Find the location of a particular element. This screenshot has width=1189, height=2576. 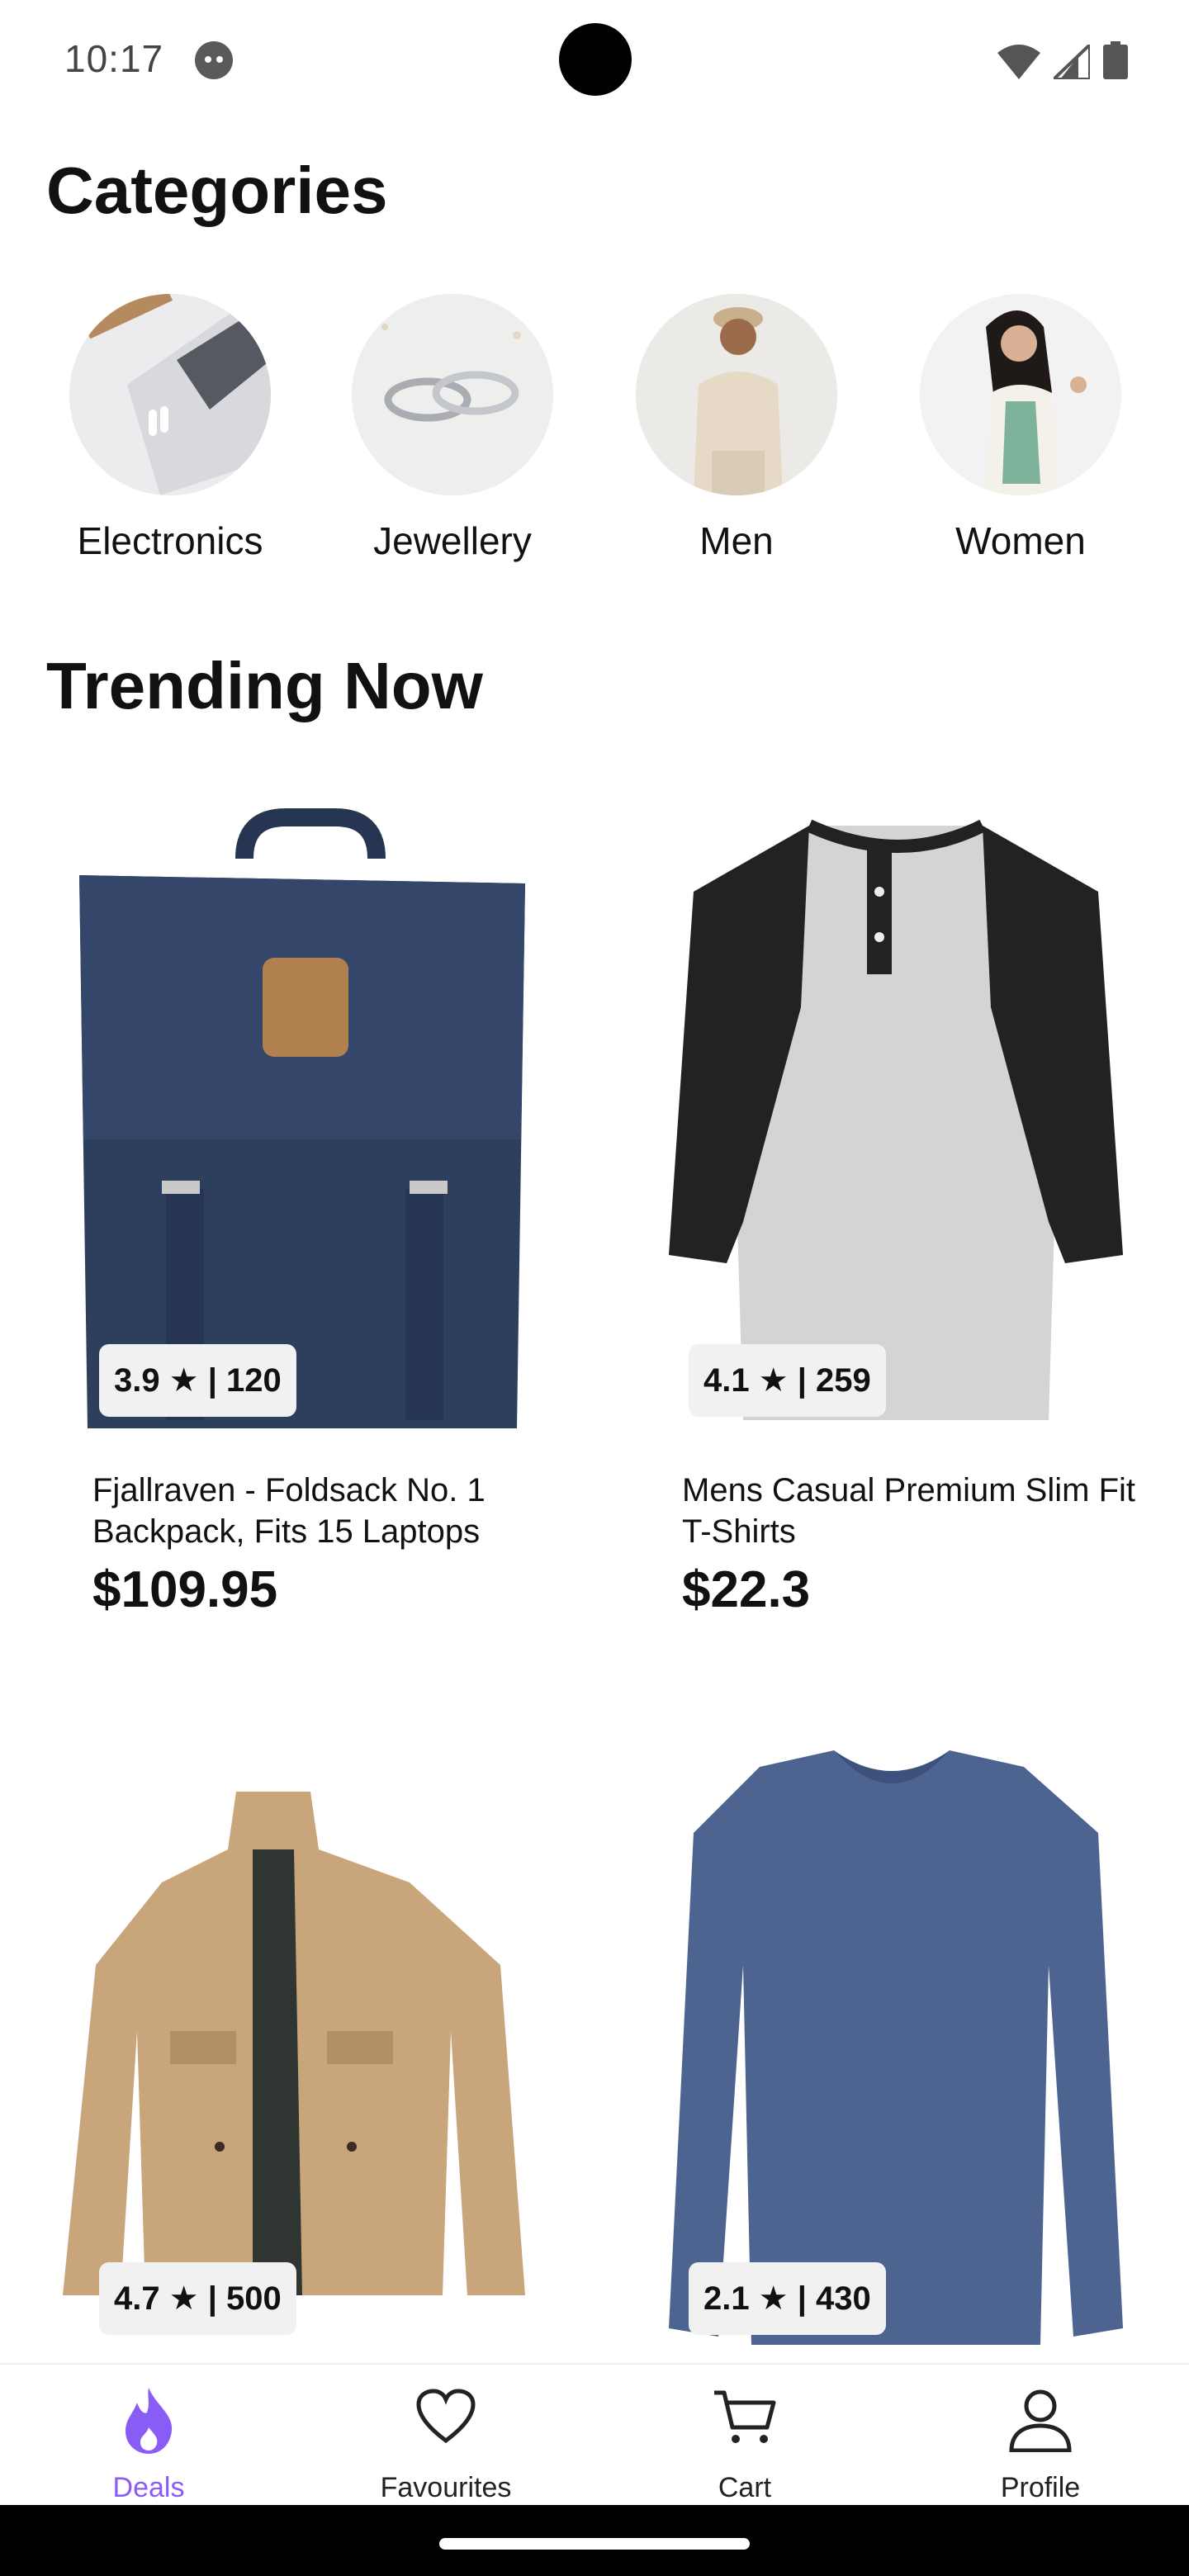

nav-profile: Profile is located at coordinates (1040, 2436).